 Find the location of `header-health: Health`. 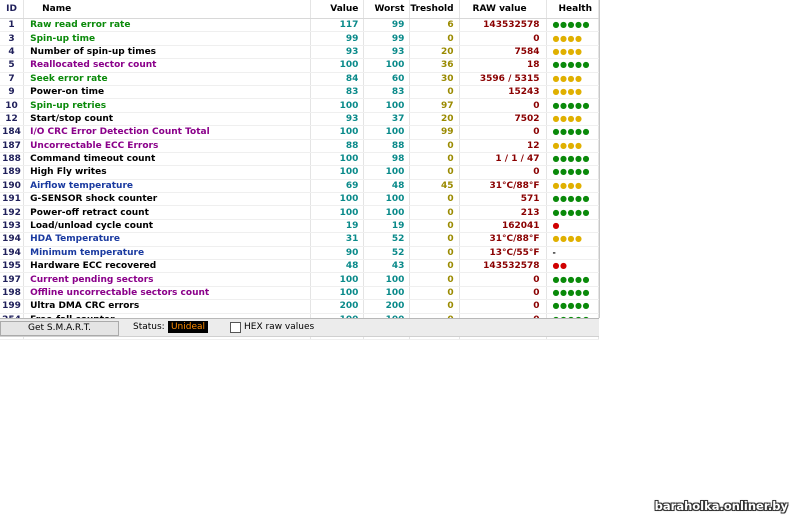

header-health: Health is located at coordinates (573, 9).